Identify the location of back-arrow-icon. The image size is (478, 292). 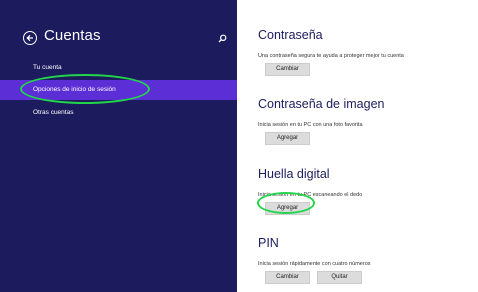
(30, 38).